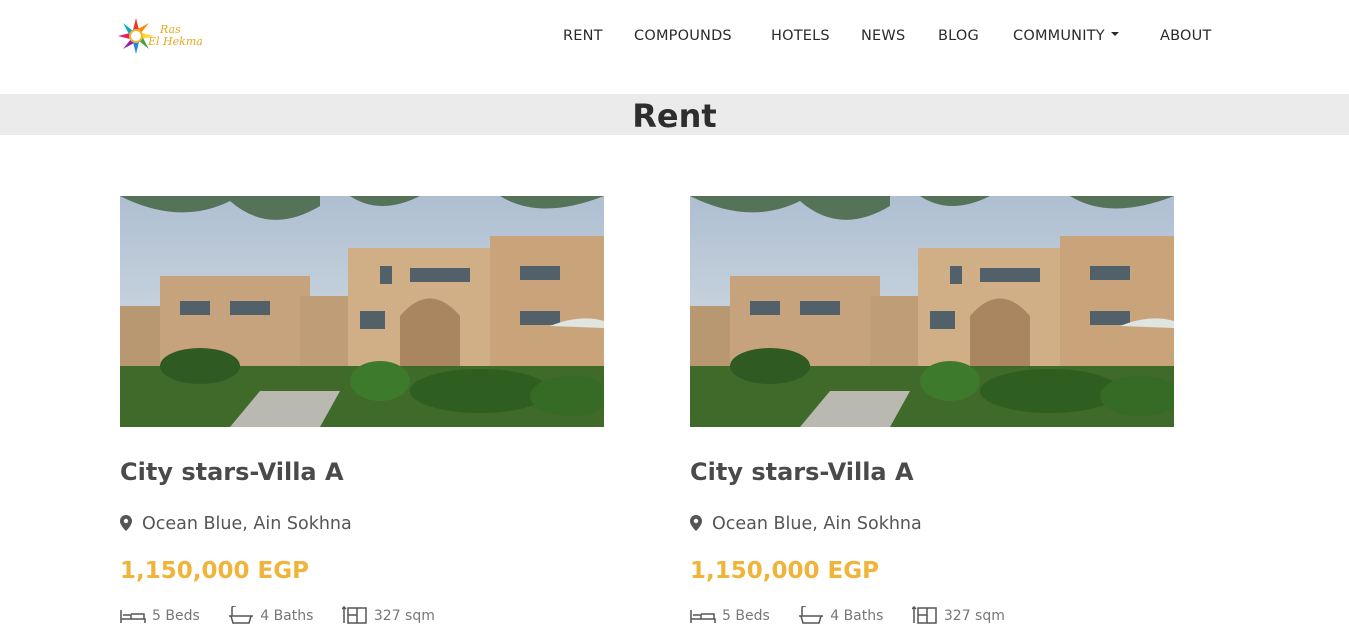 The image size is (1349, 626). What do you see at coordinates (883, 36) in the screenshot?
I see `nav-item-news: NEWS` at bounding box center [883, 36].